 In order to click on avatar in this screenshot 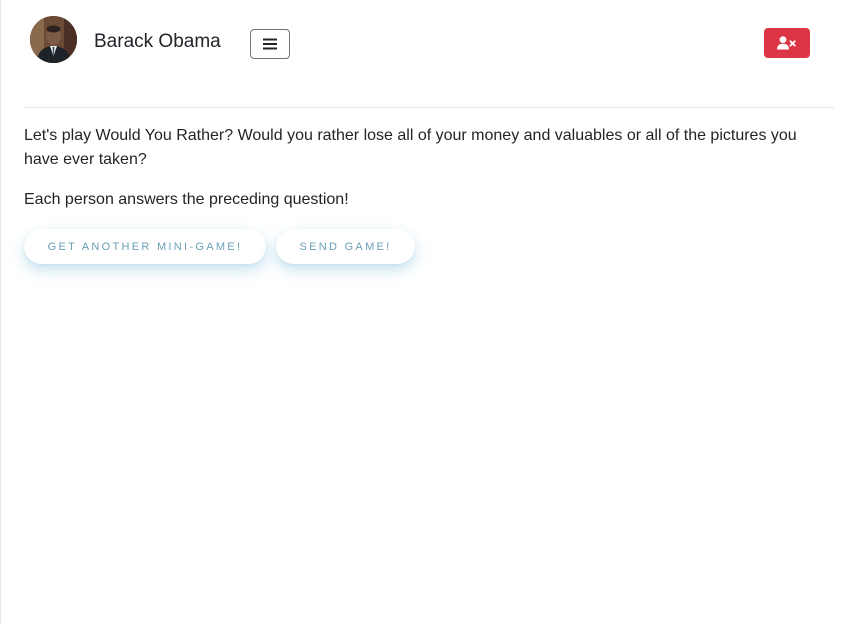, I will do `click(53, 39)`.